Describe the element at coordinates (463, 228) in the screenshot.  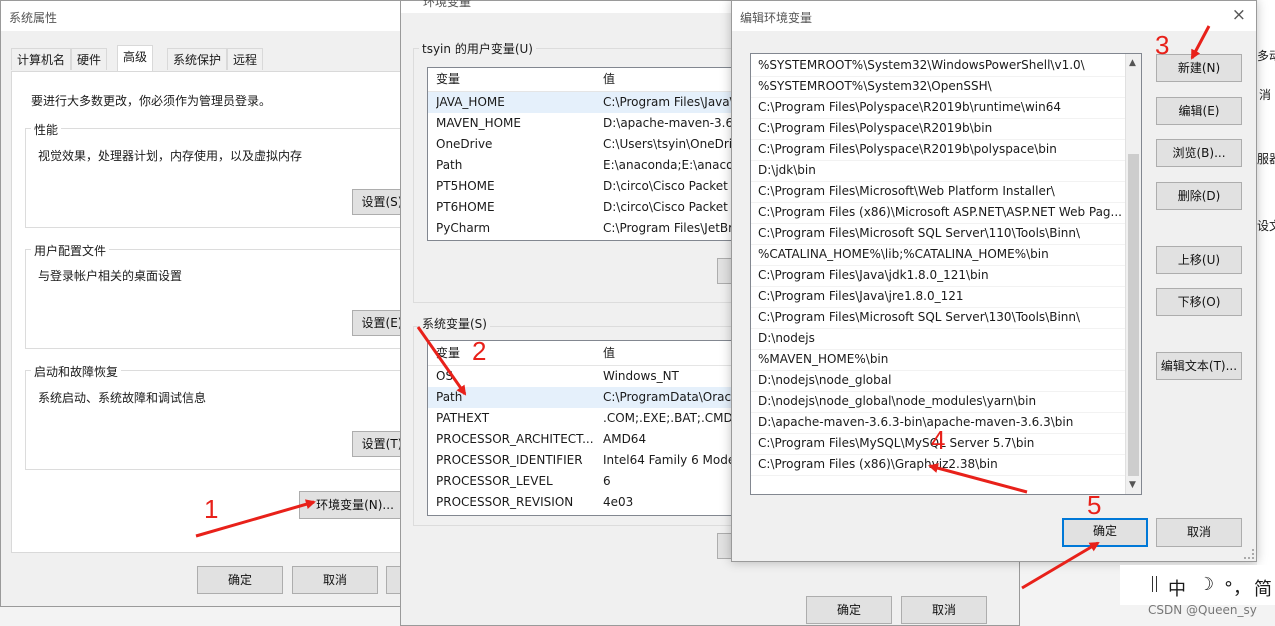
I see `variable-name-cell: PyCharm` at that location.